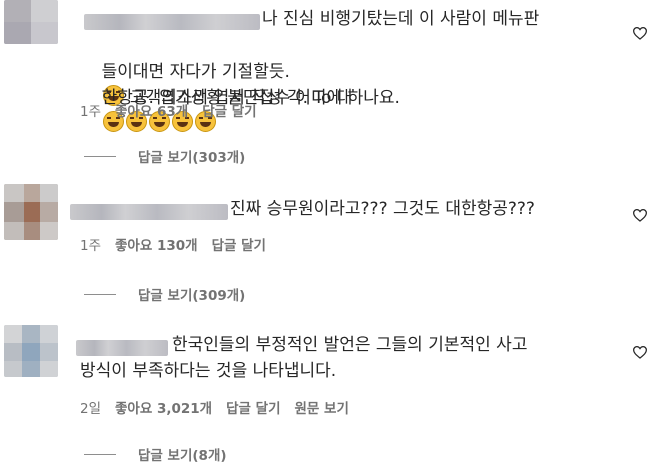  Describe the element at coordinates (350, 345) in the screenshot. I see `comment-text: 한국인들의 부정적인 발언은 그들의 기본적인 사고` at that location.